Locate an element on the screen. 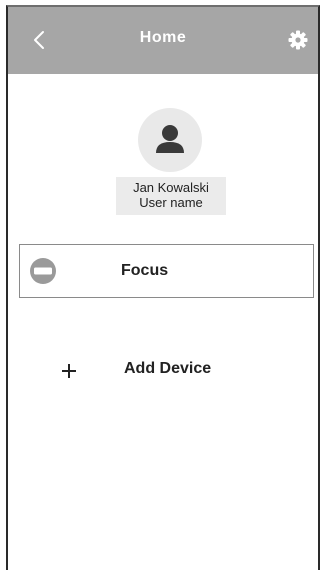 The height and width of the screenshot is (570, 326). page-title: Home is located at coordinates (163, 37).